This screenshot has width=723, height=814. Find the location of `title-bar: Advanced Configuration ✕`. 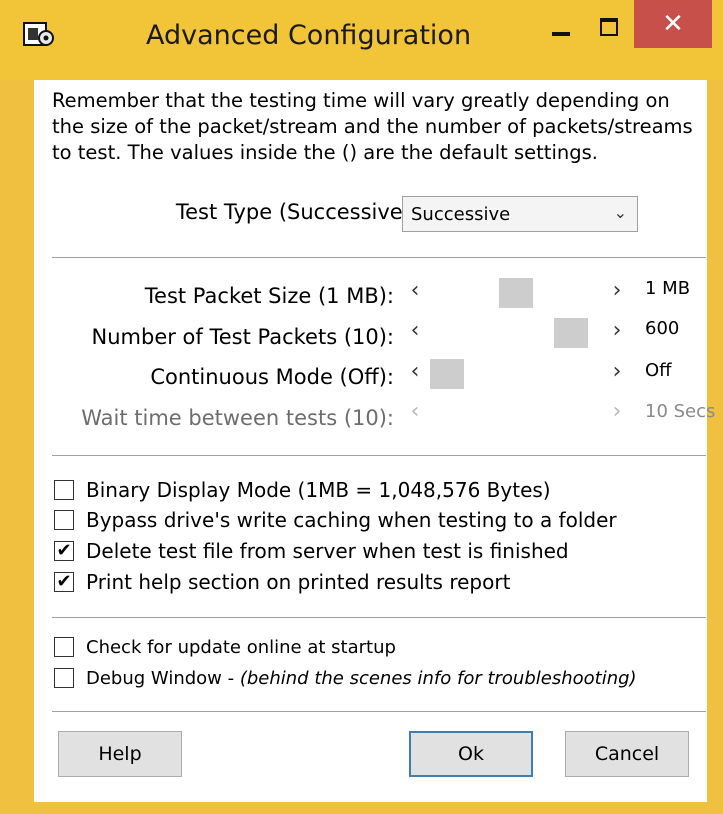

title-bar: Advanced Configuration ✕ is located at coordinates (361, 40).